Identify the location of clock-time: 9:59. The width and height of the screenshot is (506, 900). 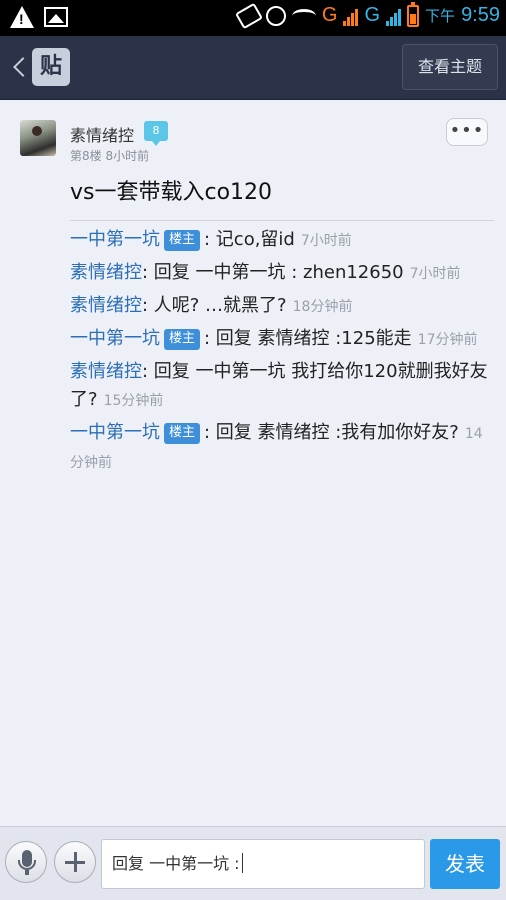
(480, 15).